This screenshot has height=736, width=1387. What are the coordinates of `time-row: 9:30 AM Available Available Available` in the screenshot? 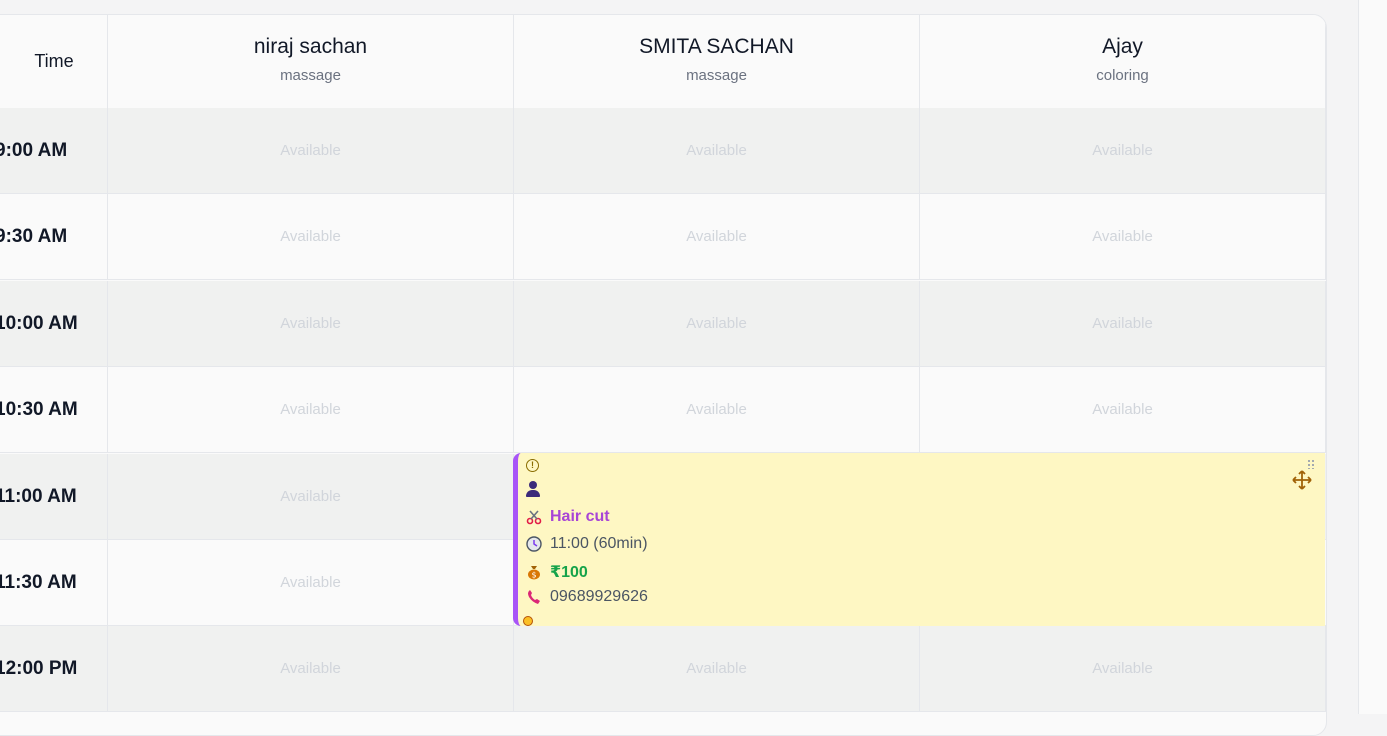 It's located at (663, 237).